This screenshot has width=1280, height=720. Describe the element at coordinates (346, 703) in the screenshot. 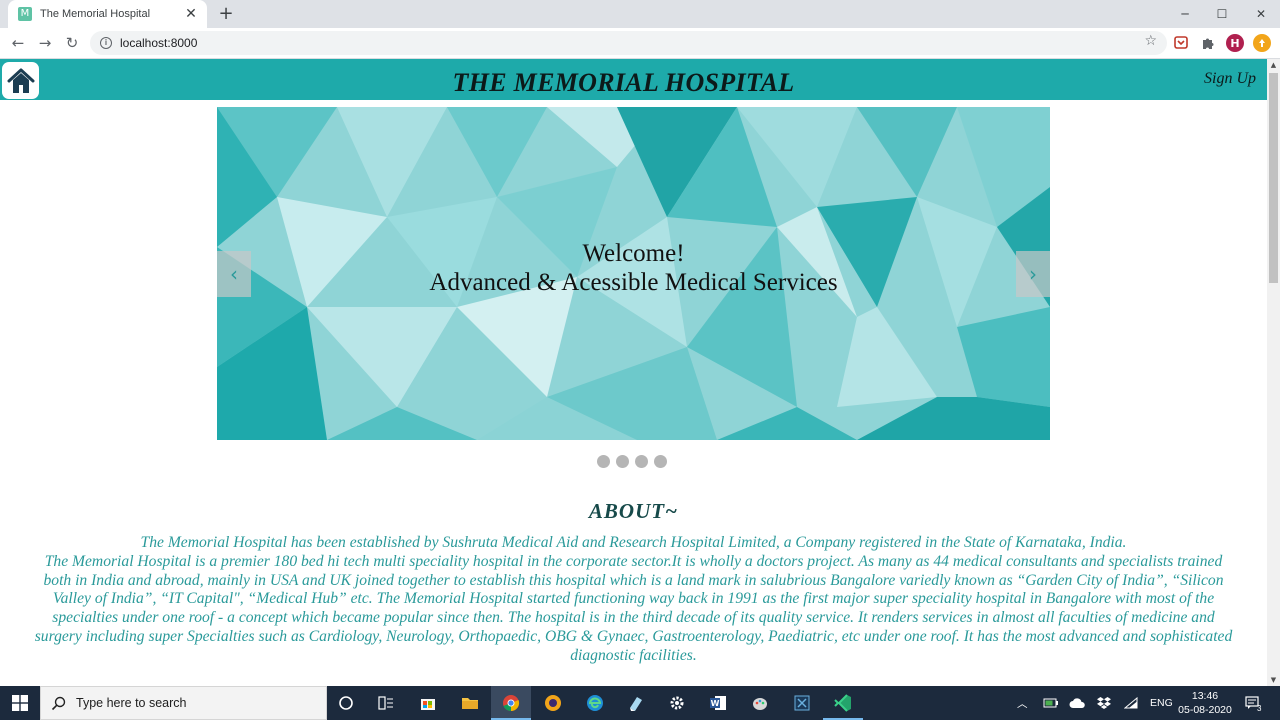

I see `cortana-icon` at that location.